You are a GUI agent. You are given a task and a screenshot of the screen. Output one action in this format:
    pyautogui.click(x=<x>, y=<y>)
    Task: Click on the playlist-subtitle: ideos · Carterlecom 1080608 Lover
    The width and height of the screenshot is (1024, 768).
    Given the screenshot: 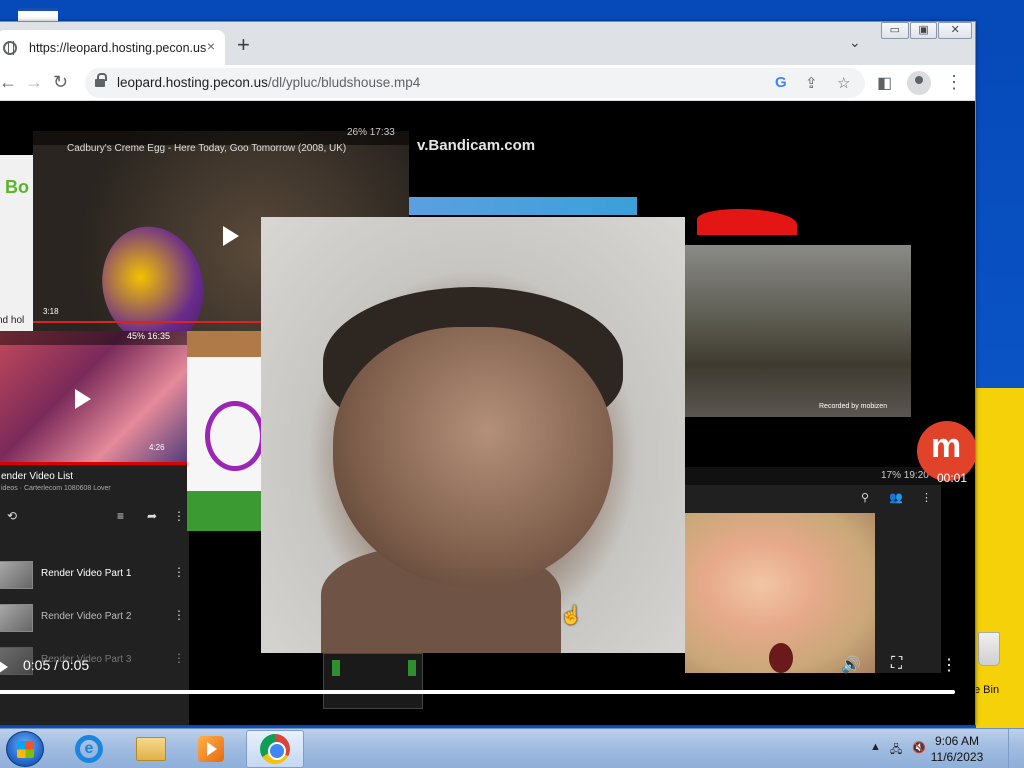 What is the action you would take?
    pyautogui.click(x=56, y=488)
    